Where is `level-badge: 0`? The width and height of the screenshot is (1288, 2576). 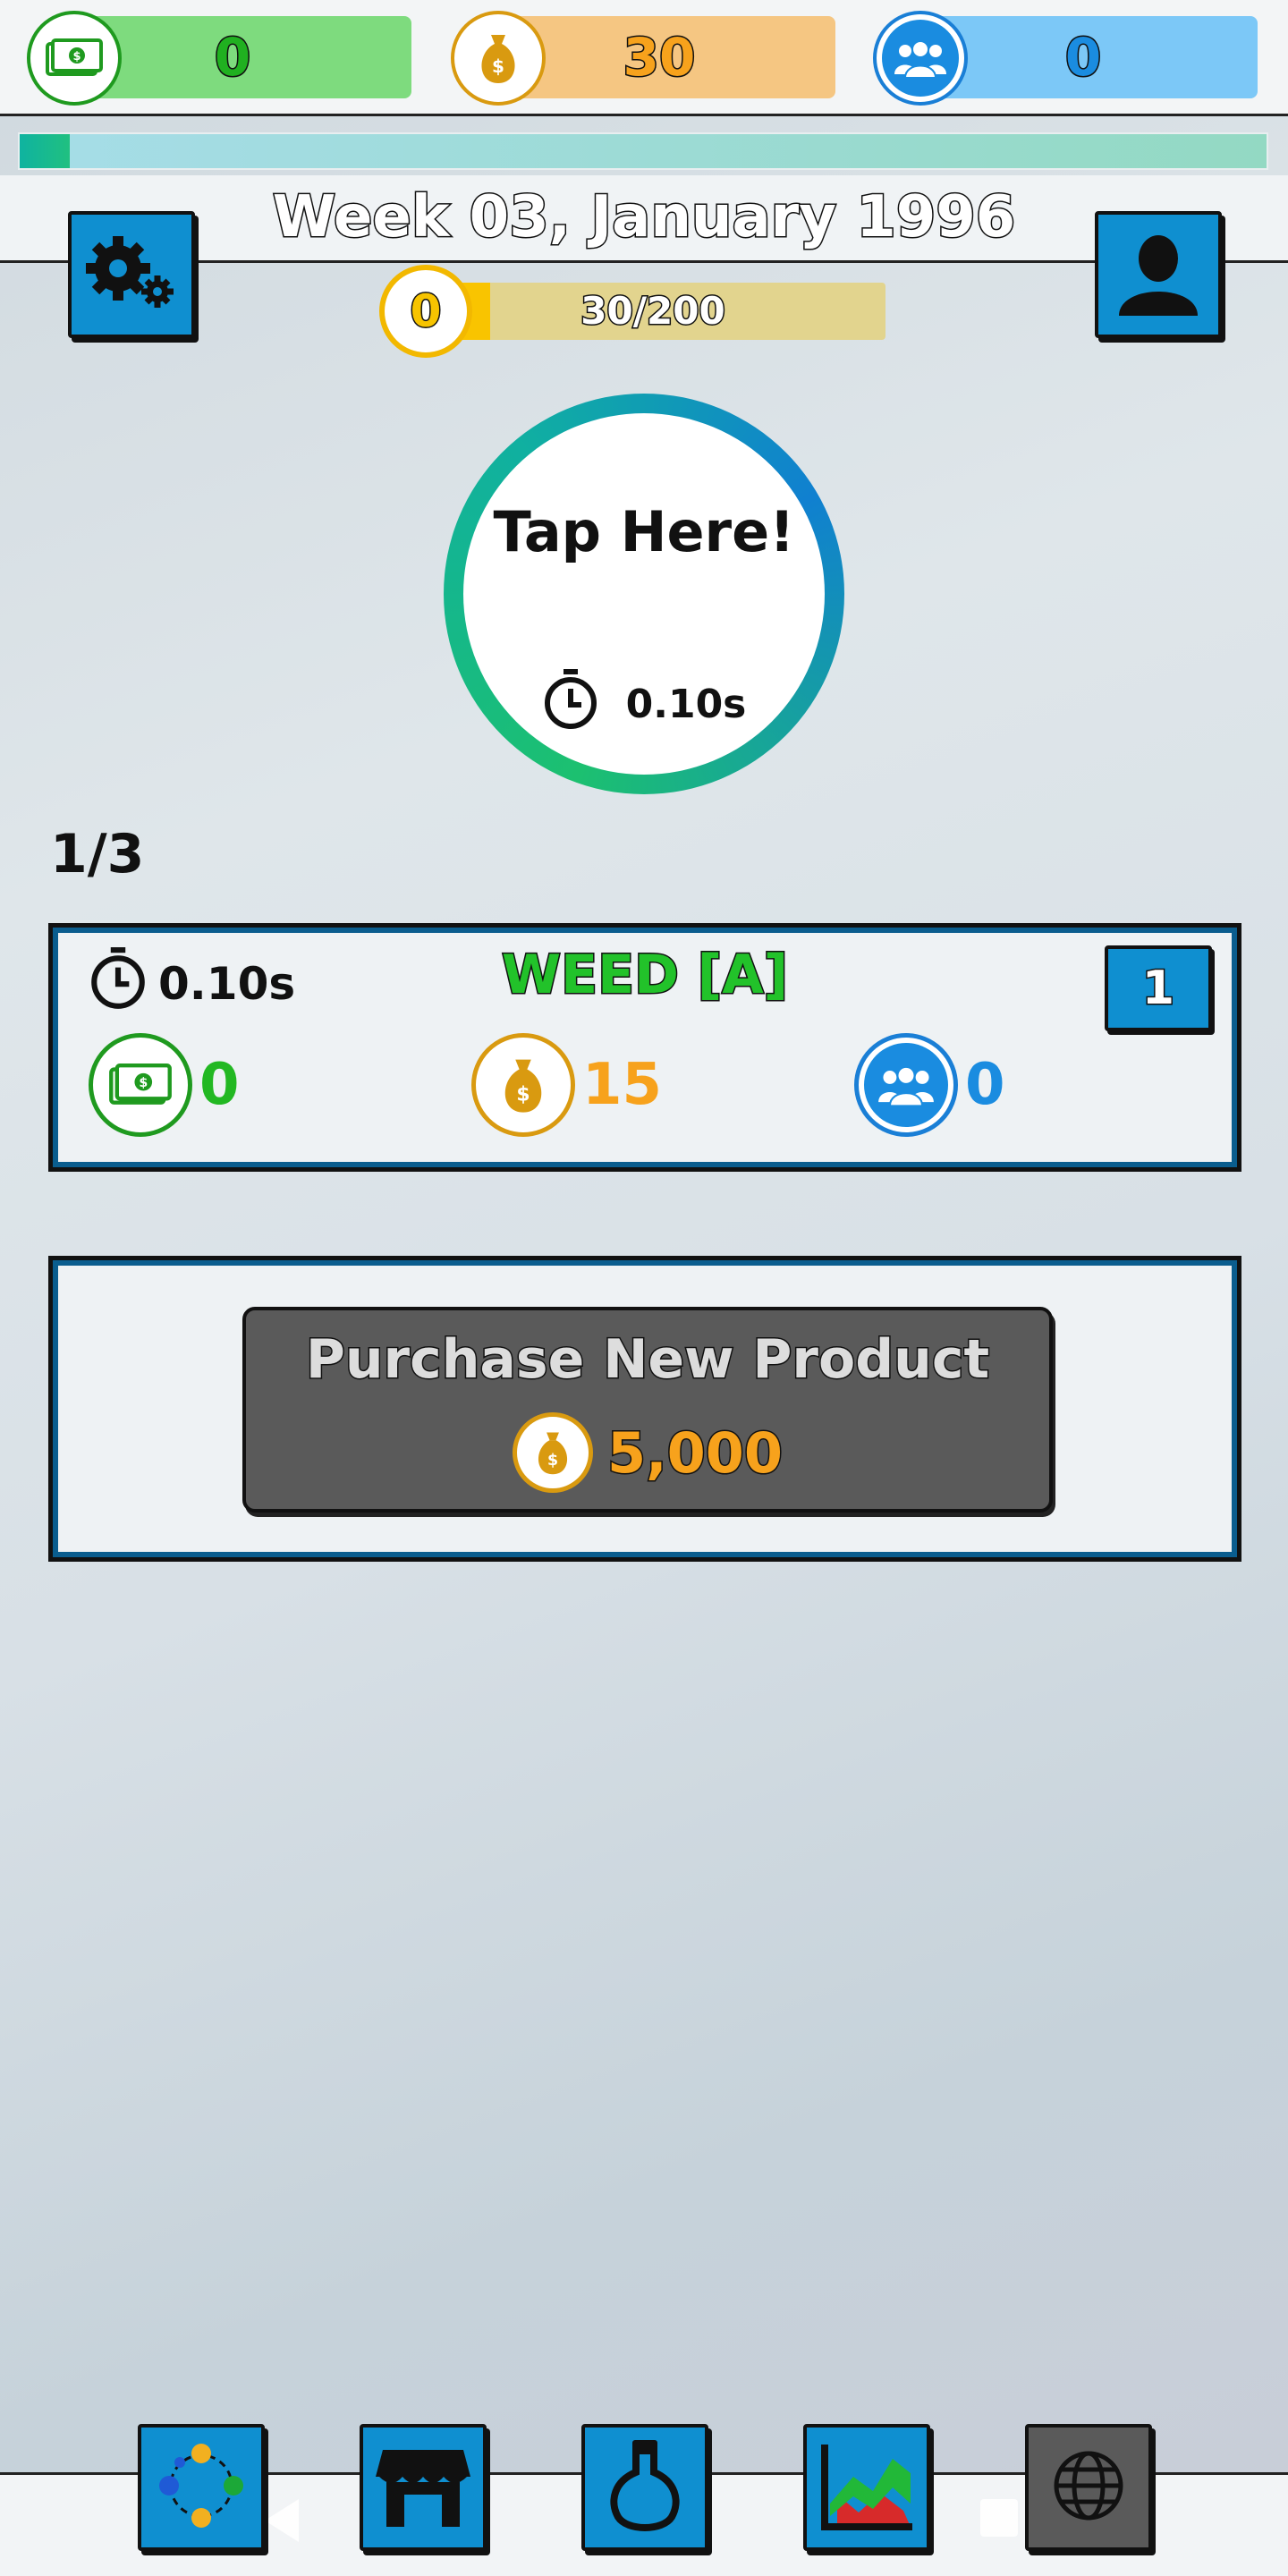 level-badge: 0 is located at coordinates (425, 311).